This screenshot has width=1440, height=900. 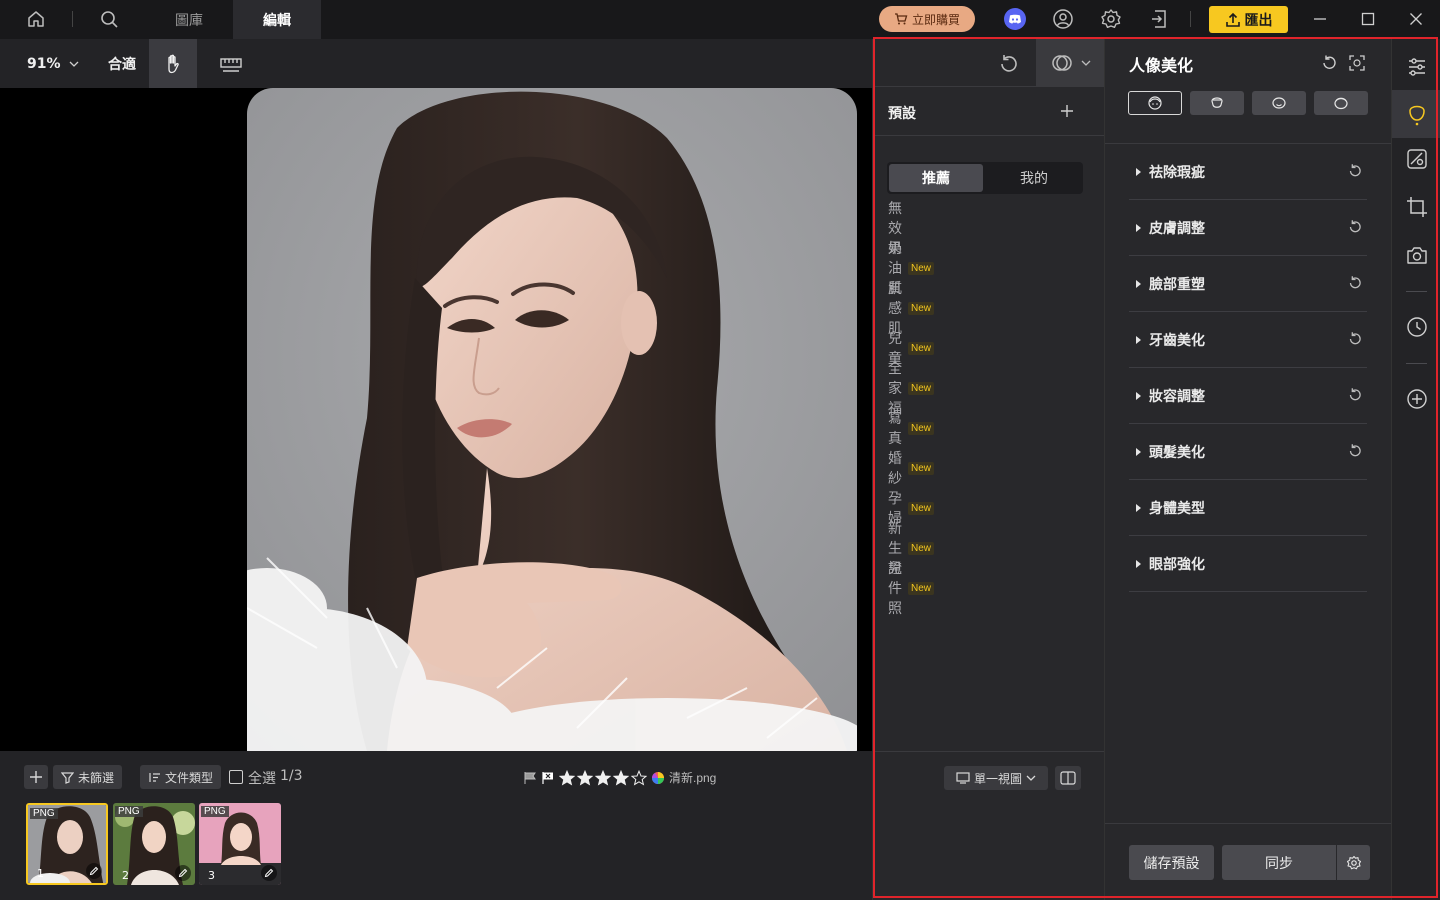 I want to click on color-wheel-icon, so click(x=658, y=778).